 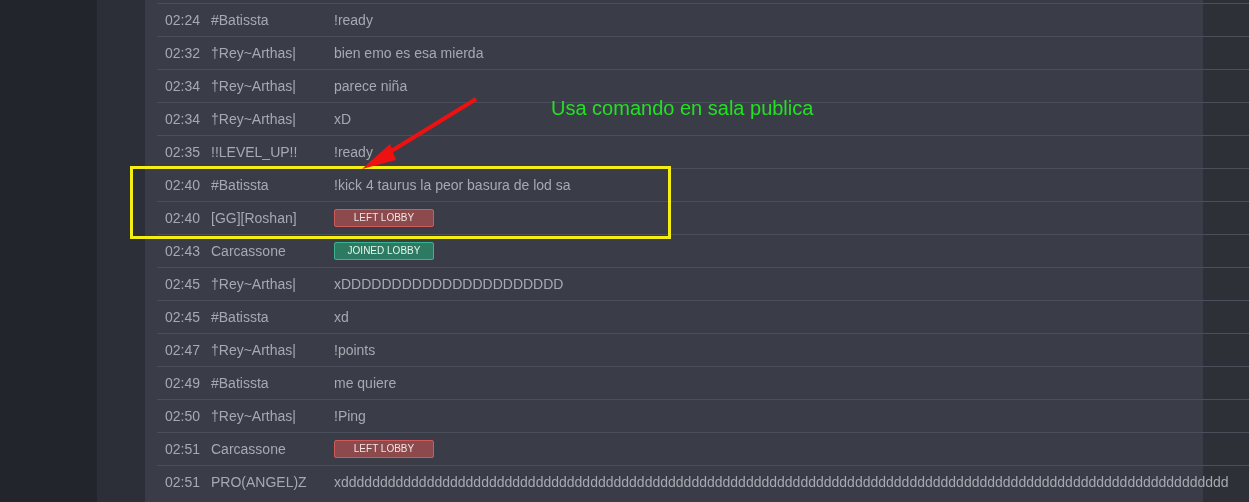 I want to click on user-name: !!LEVEL_UP!!, so click(x=255, y=152).